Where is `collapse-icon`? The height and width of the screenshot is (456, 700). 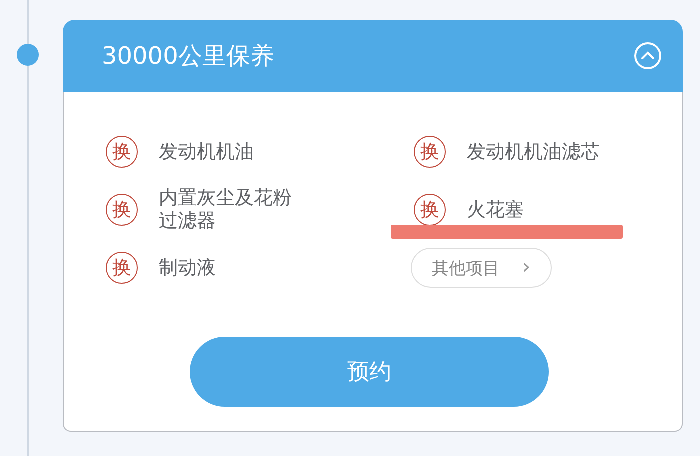
collapse-icon is located at coordinates (648, 56).